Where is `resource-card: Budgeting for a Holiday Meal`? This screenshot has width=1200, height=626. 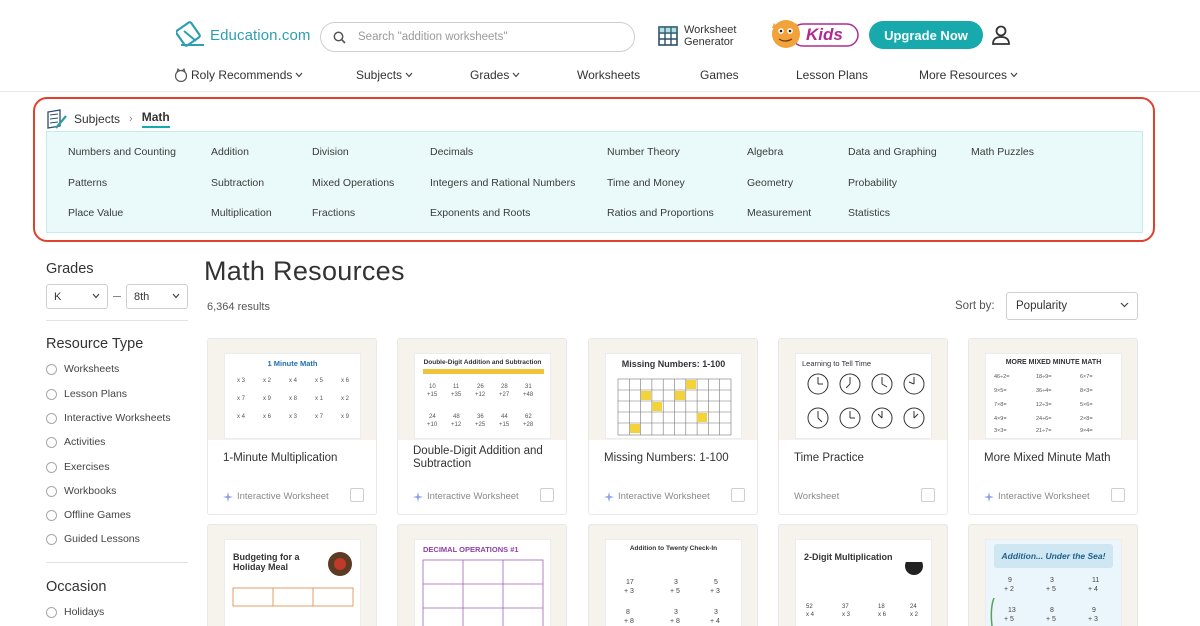
resource-card: Budgeting for a Holiday Meal is located at coordinates (292, 575).